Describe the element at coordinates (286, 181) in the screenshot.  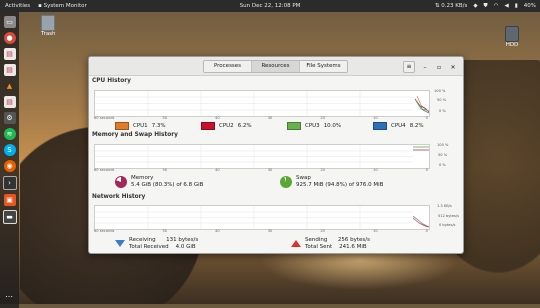
I see `swap-pie-chart` at that location.